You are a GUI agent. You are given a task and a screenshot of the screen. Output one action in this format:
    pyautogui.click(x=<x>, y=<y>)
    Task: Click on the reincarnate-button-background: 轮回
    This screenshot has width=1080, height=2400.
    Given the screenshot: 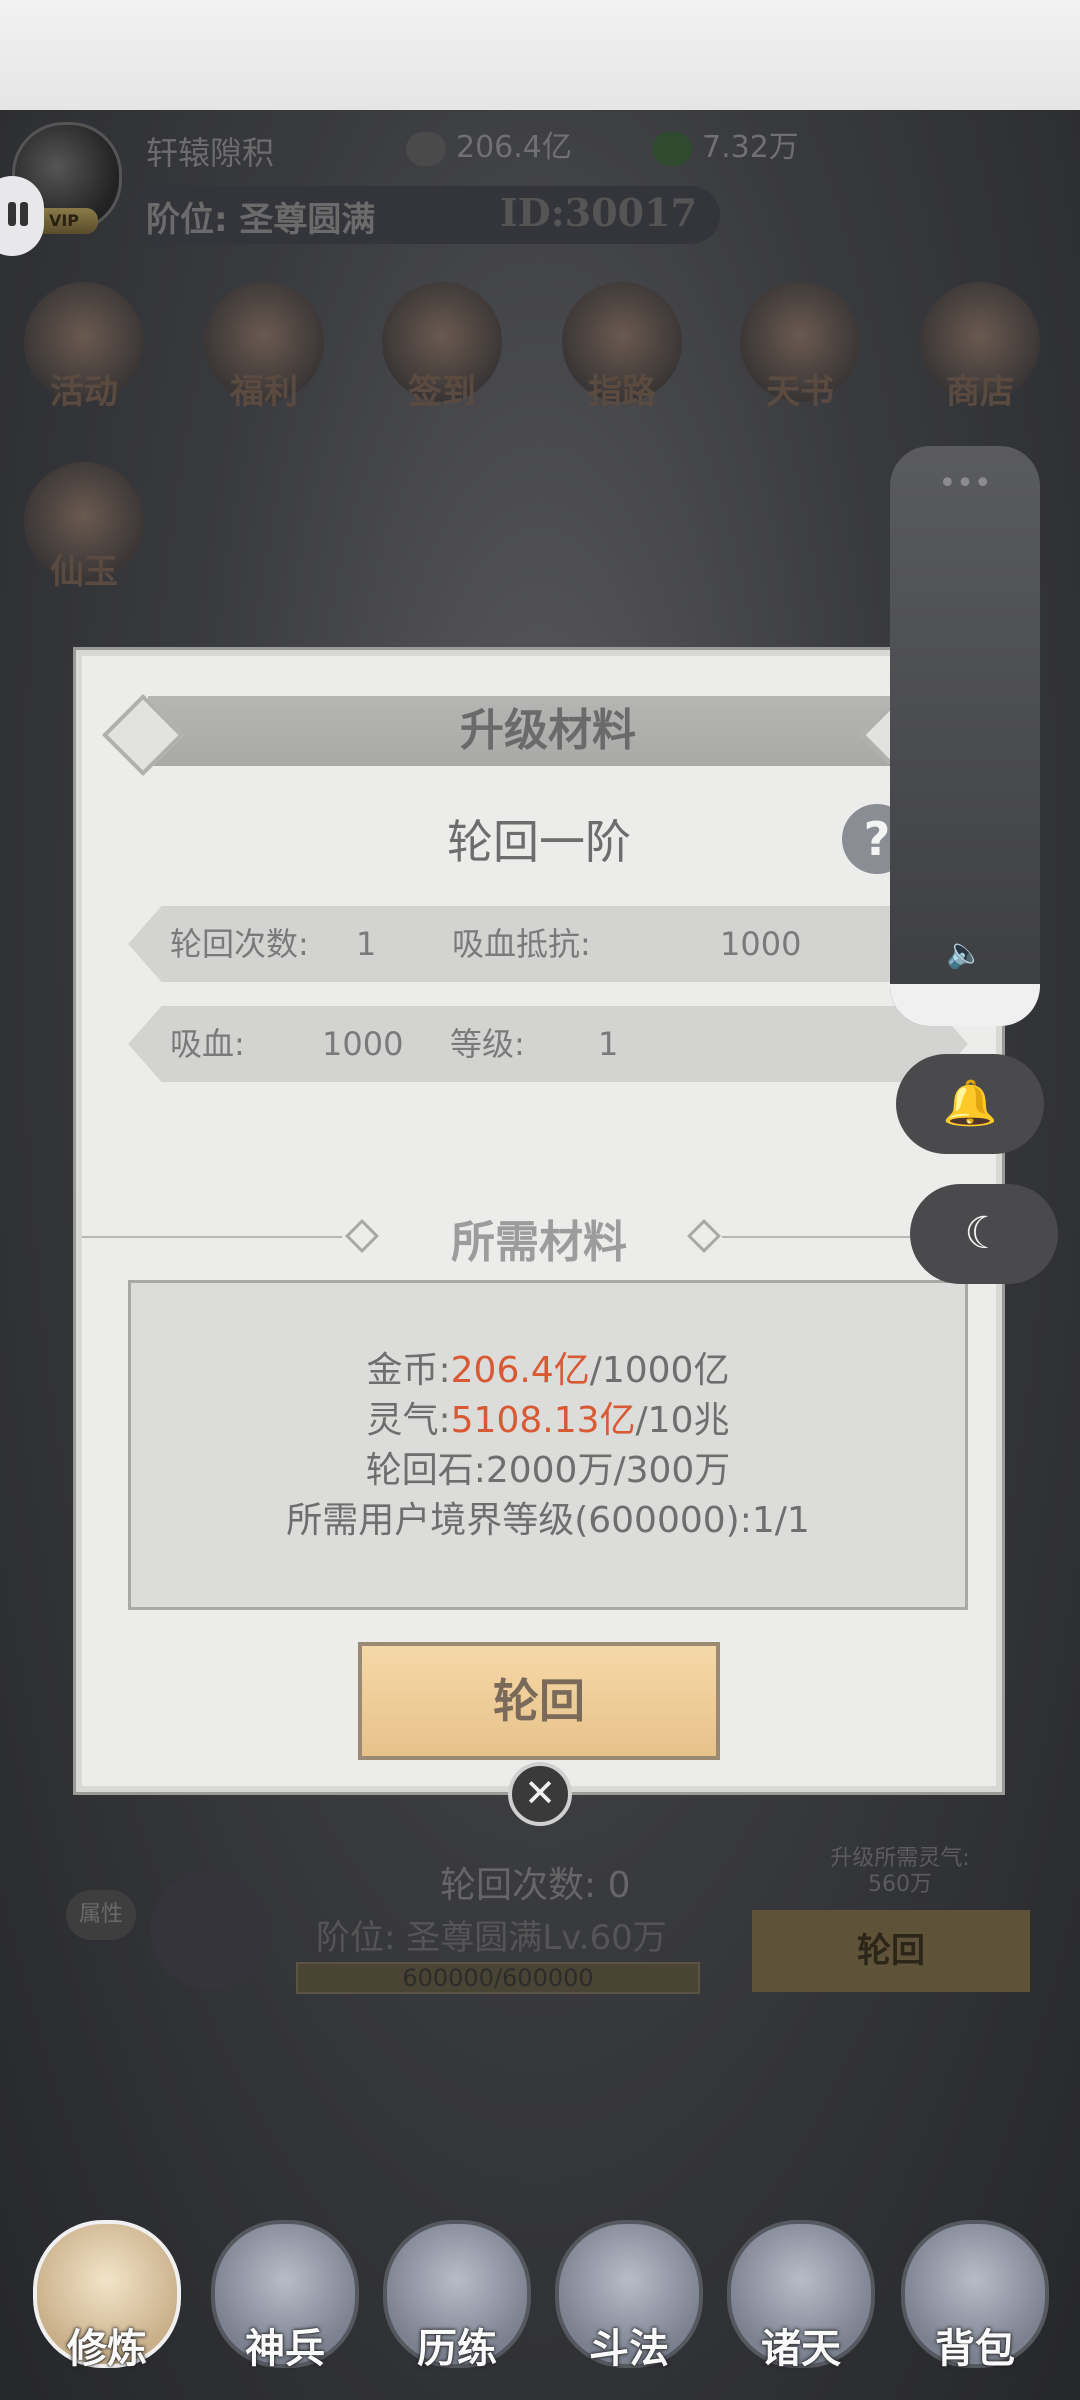 What is the action you would take?
    pyautogui.click(x=891, y=1951)
    